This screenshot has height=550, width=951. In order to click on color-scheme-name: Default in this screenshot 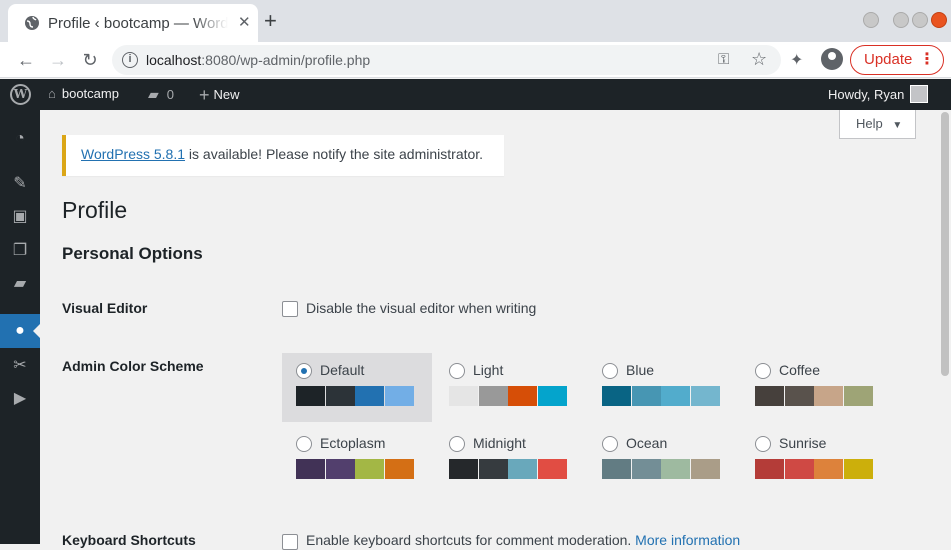, I will do `click(342, 370)`.